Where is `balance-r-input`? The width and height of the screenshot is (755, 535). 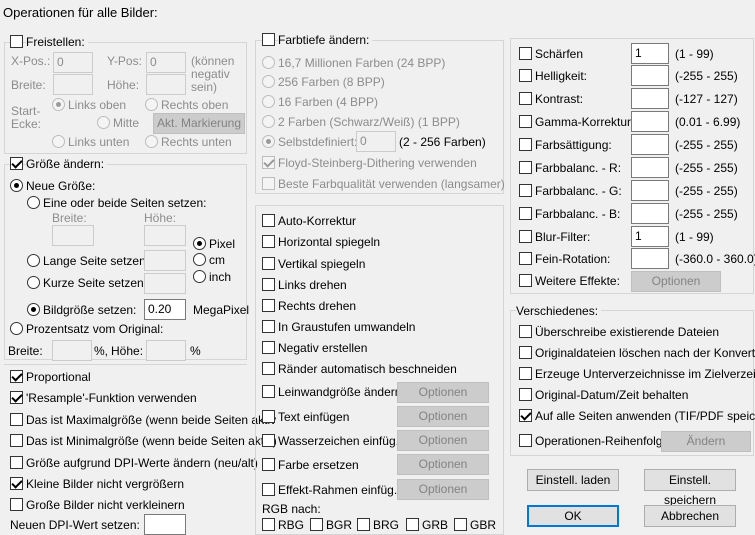
balance-r-input is located at coordinates (650, 167).